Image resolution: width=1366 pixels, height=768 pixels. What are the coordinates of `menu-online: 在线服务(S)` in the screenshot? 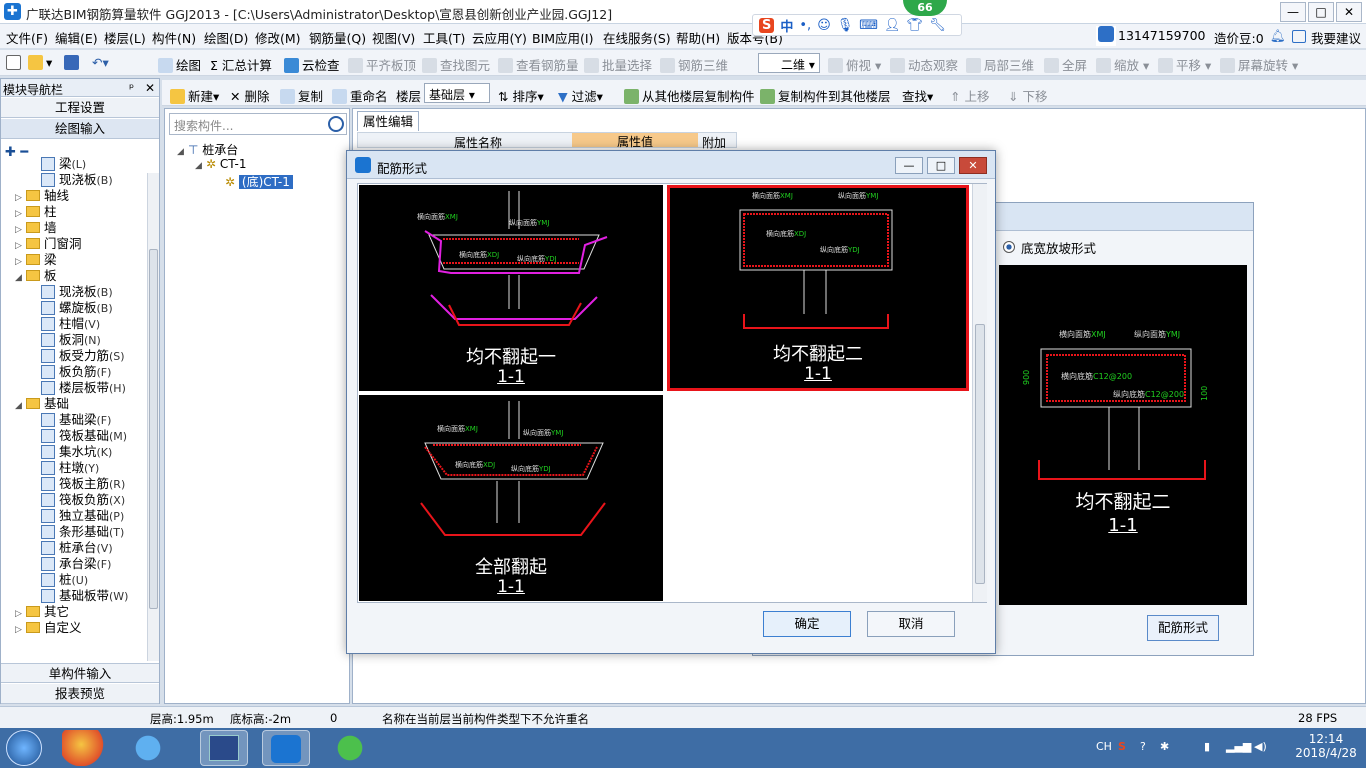 It's located at (637, 37).